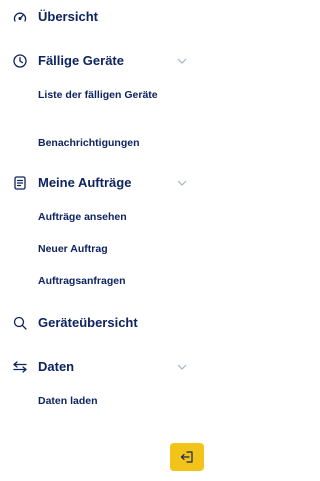 The image size is (320, 481). What do you see at coordinates (20, 61) in the screenshot?
I see `clock-icon` at bounding box center [20, 61].